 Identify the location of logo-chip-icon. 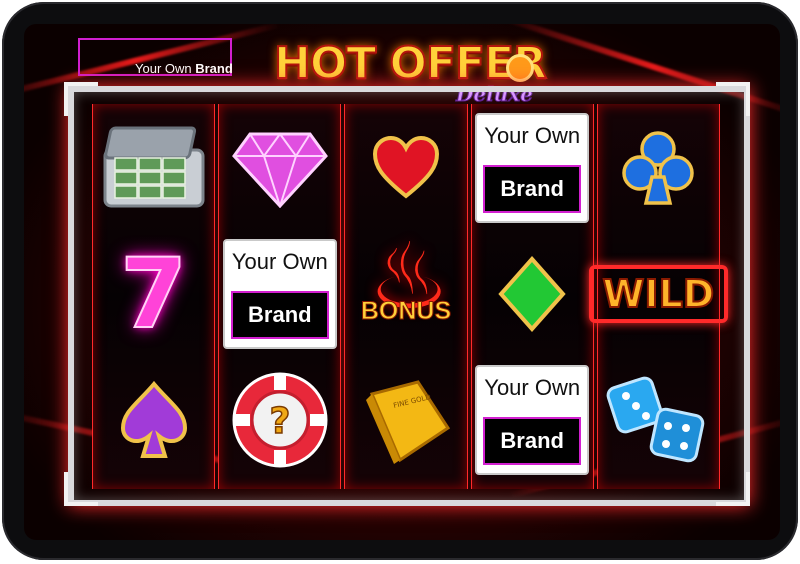
(520, 68).